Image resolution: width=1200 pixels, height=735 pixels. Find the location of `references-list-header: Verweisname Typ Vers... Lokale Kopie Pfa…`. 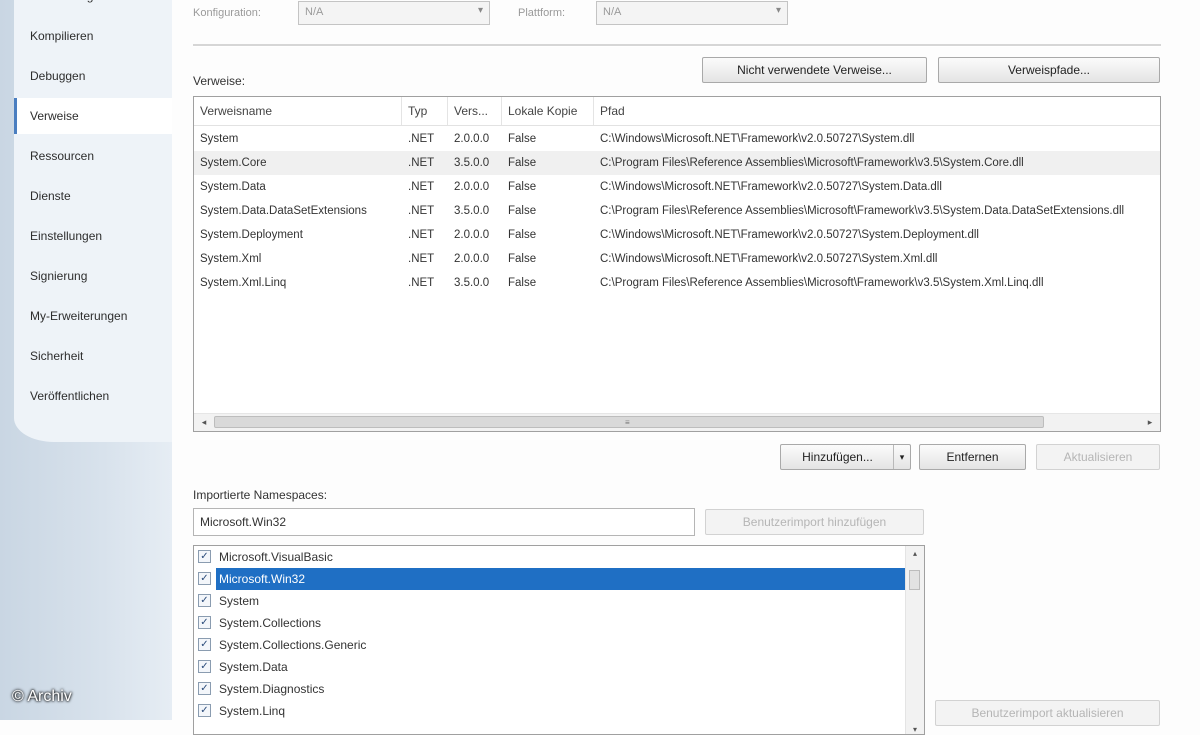

references-list-header: Verweisname Typ Vers... Lokale Kopie Pfa… is located at coordinates (677, 111).